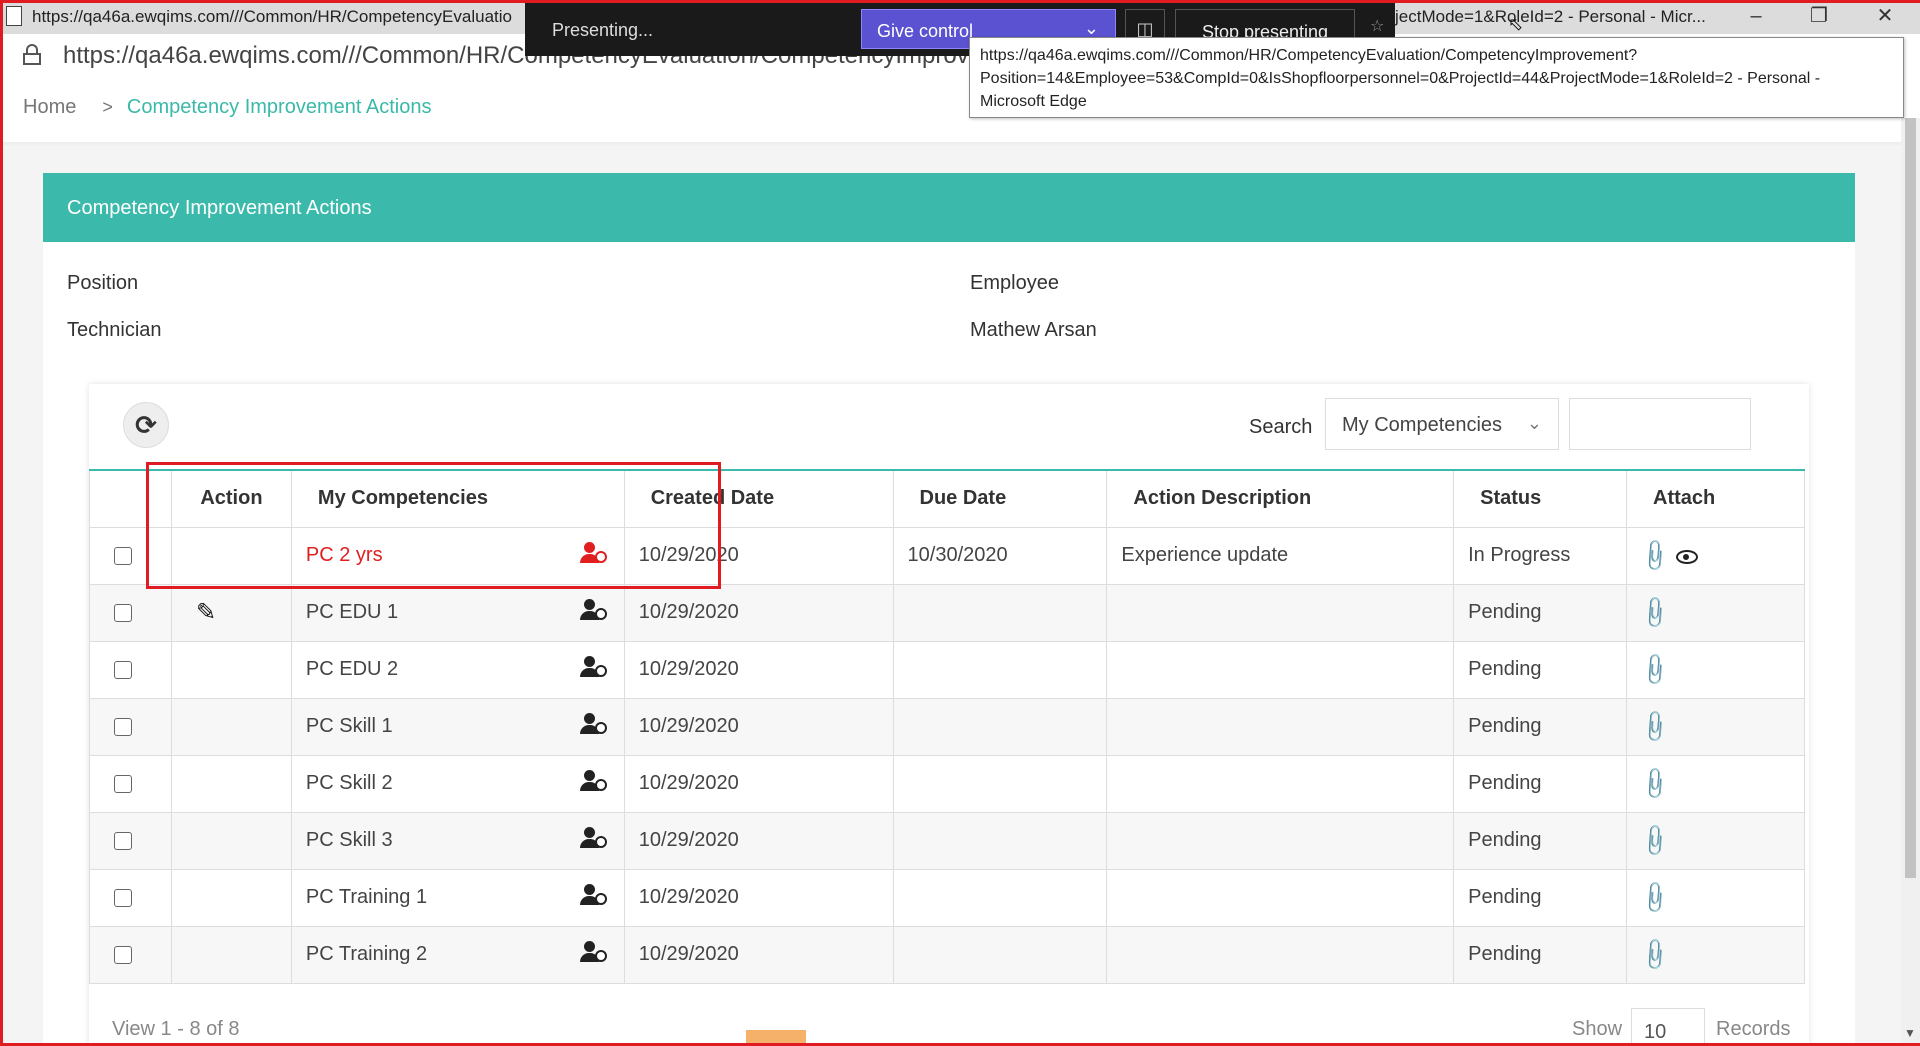  What do you see at coordinates (1540, 498) in the screenshot?
I see `header-status: Status` at bounding box center [1540, 498].